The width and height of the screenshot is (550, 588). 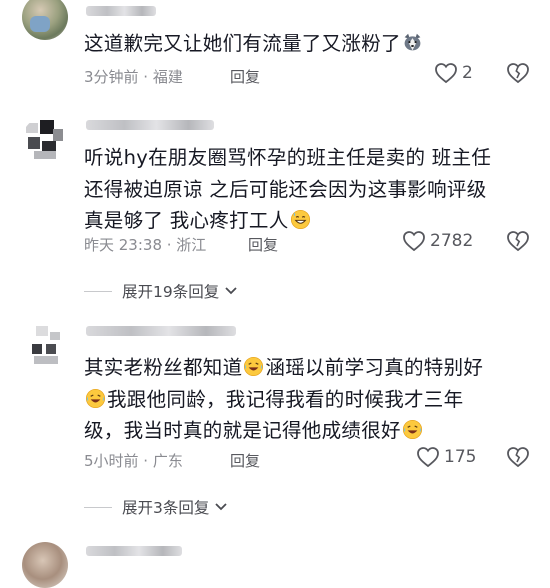 I want to click on comment-time-location: 3分钟前 · 福建, so click(x=133, y=77).